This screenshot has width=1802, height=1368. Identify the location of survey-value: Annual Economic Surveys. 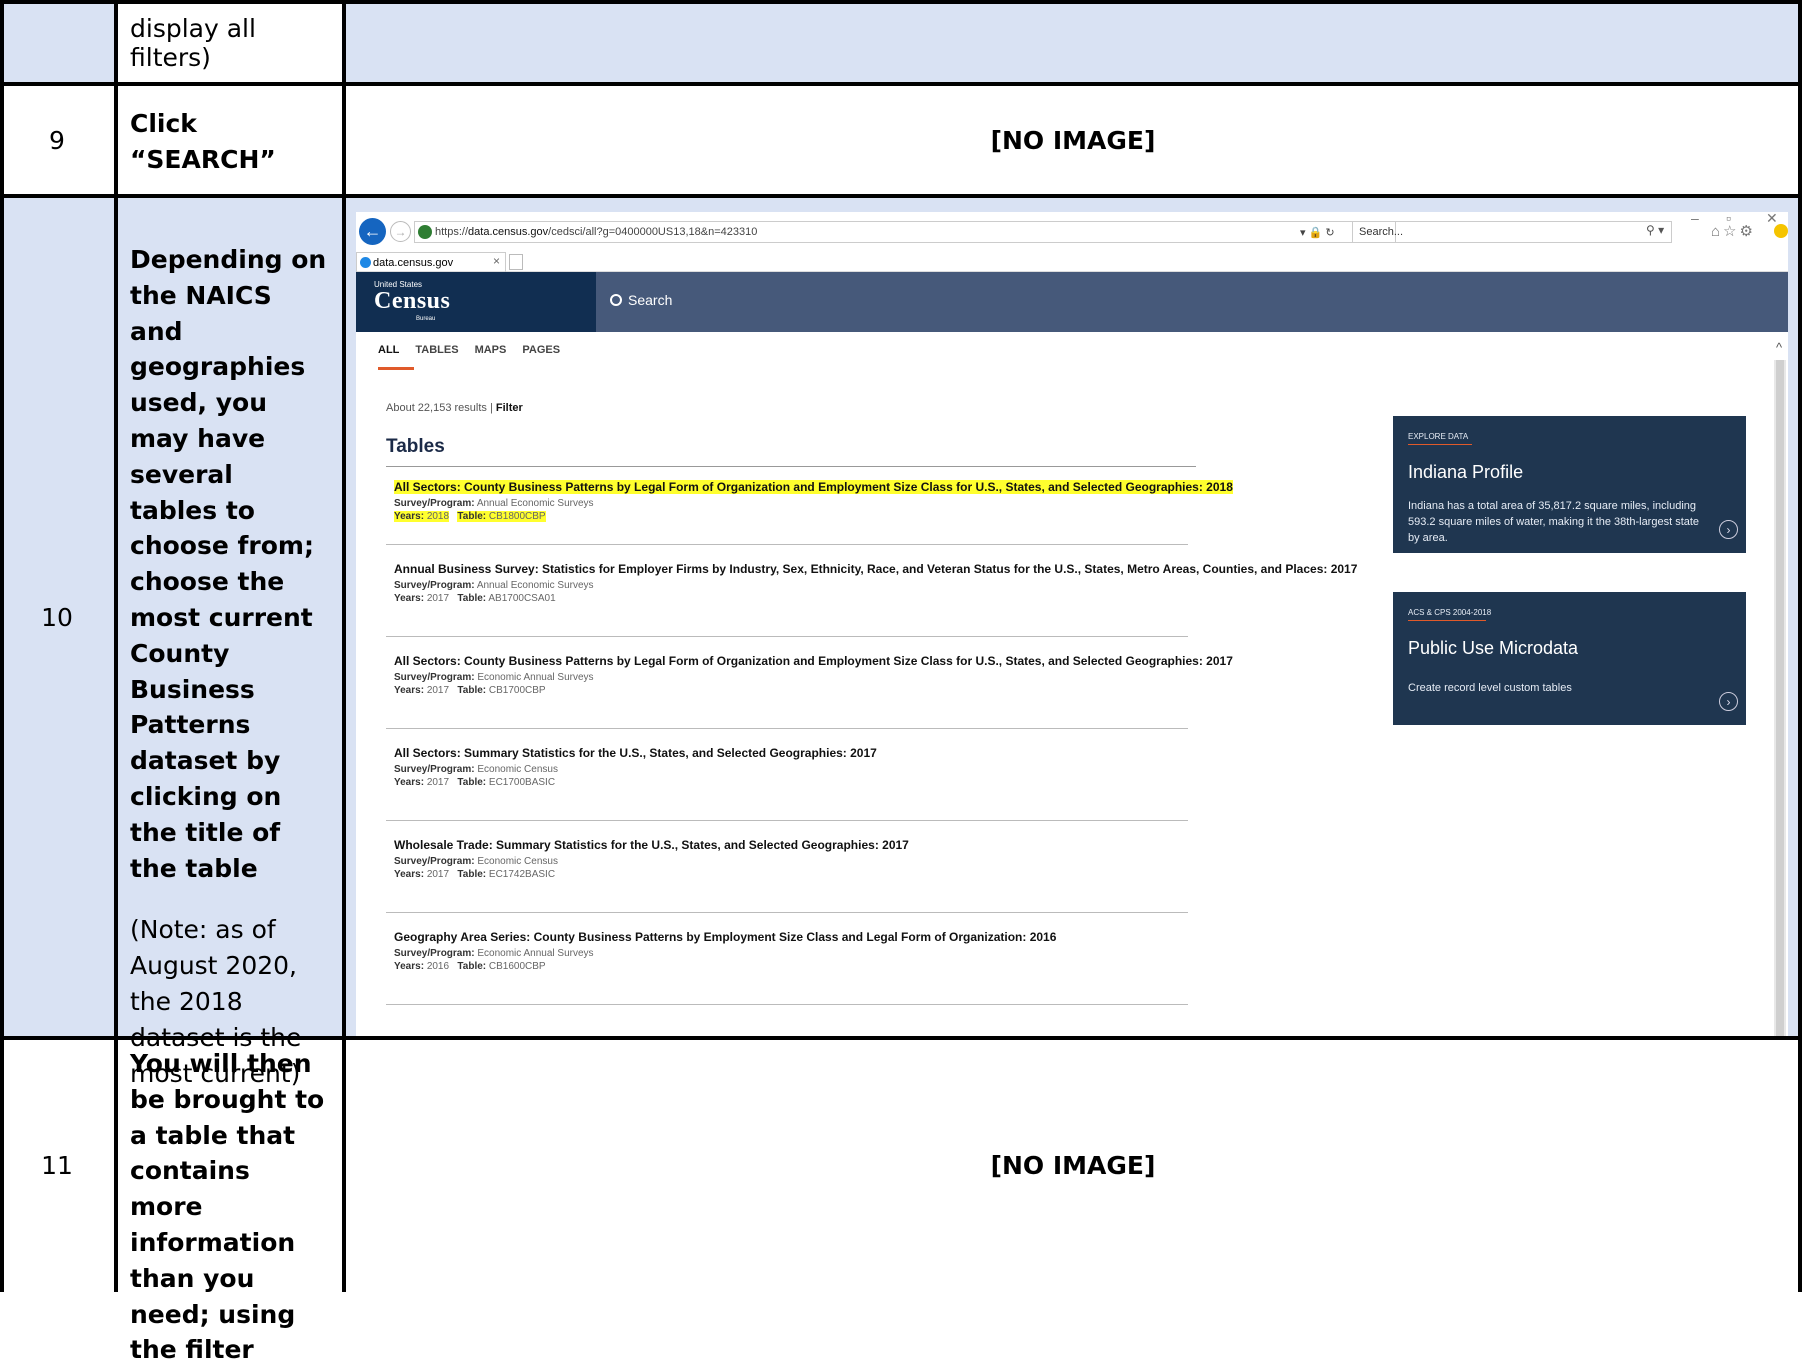
(535, 585).